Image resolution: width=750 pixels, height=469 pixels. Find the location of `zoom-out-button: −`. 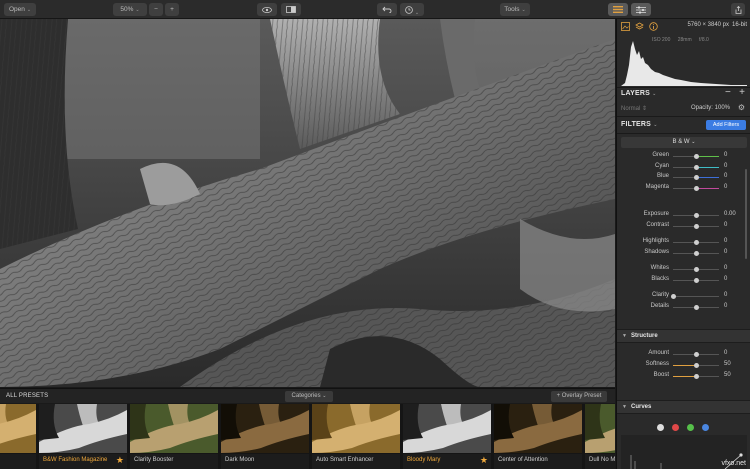

zoom-out-button: − is located at coordinates (156, 9).